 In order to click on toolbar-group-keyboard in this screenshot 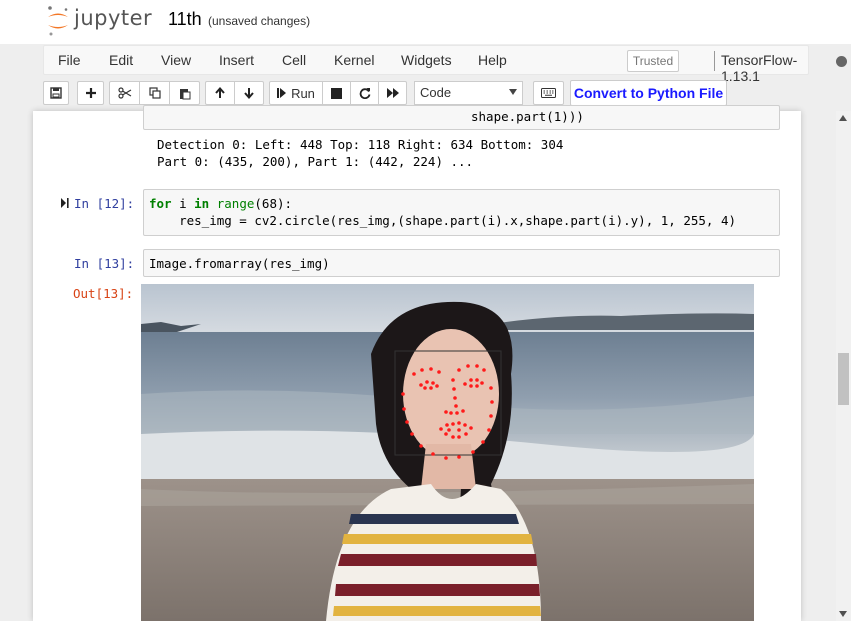, I will do `click(548, 93)`.